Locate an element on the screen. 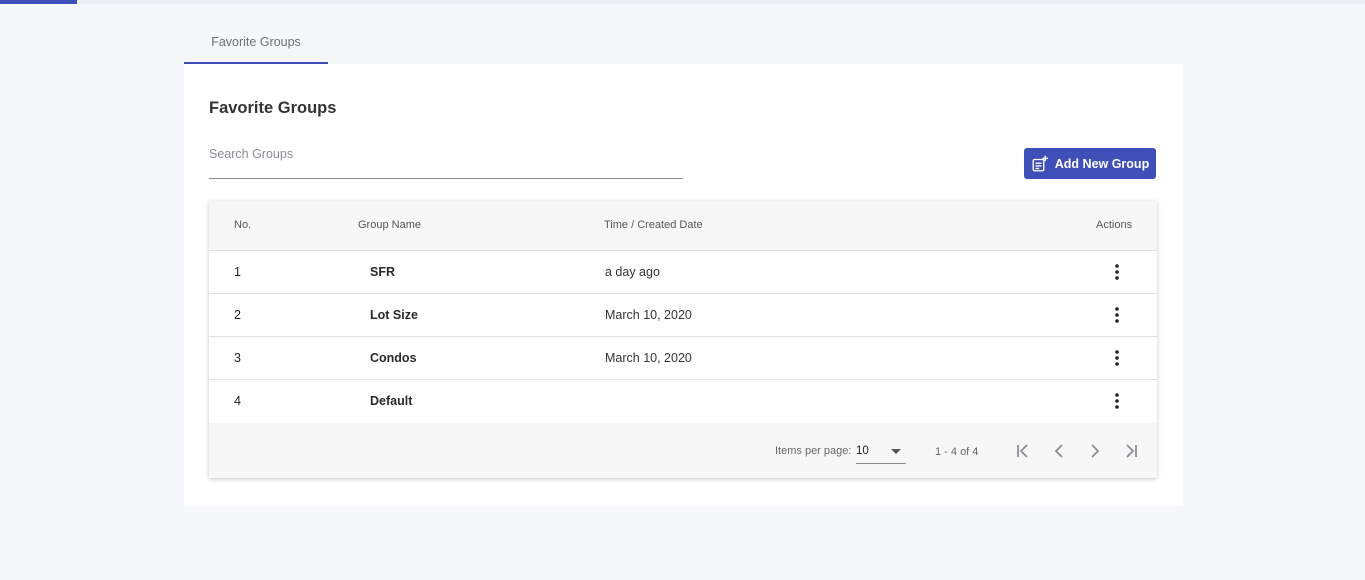  previous-page-icon is located at coordinates (1059, 451).